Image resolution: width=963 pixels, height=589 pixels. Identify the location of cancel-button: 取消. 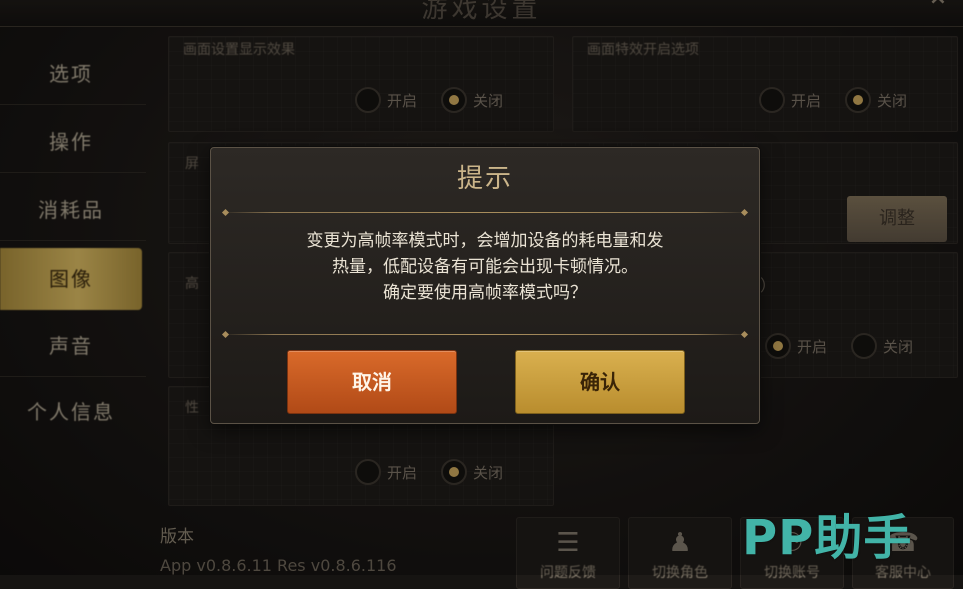
(372, 382).